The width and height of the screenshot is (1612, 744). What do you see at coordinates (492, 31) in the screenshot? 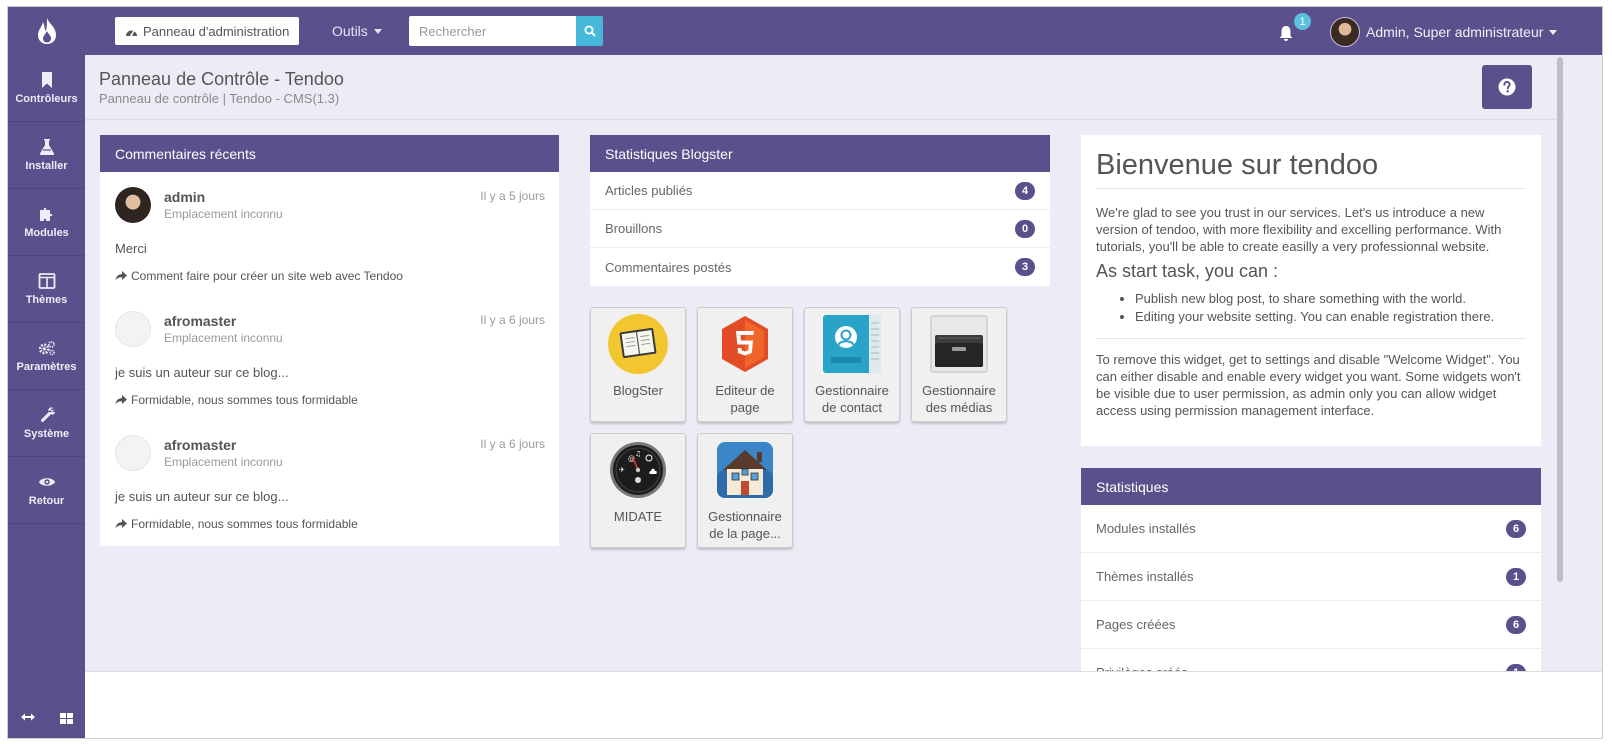
I see `search-input` at bounding box center [492, 31].